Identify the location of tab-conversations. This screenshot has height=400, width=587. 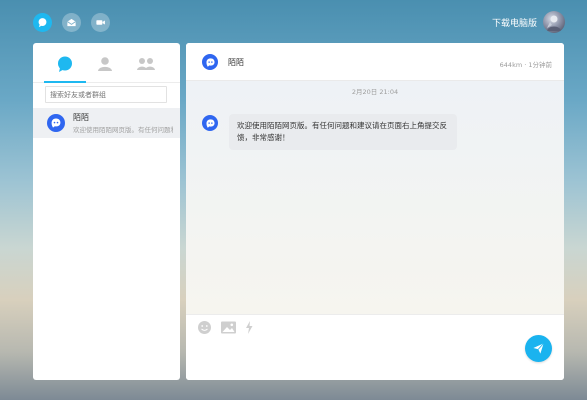
(65, 64).